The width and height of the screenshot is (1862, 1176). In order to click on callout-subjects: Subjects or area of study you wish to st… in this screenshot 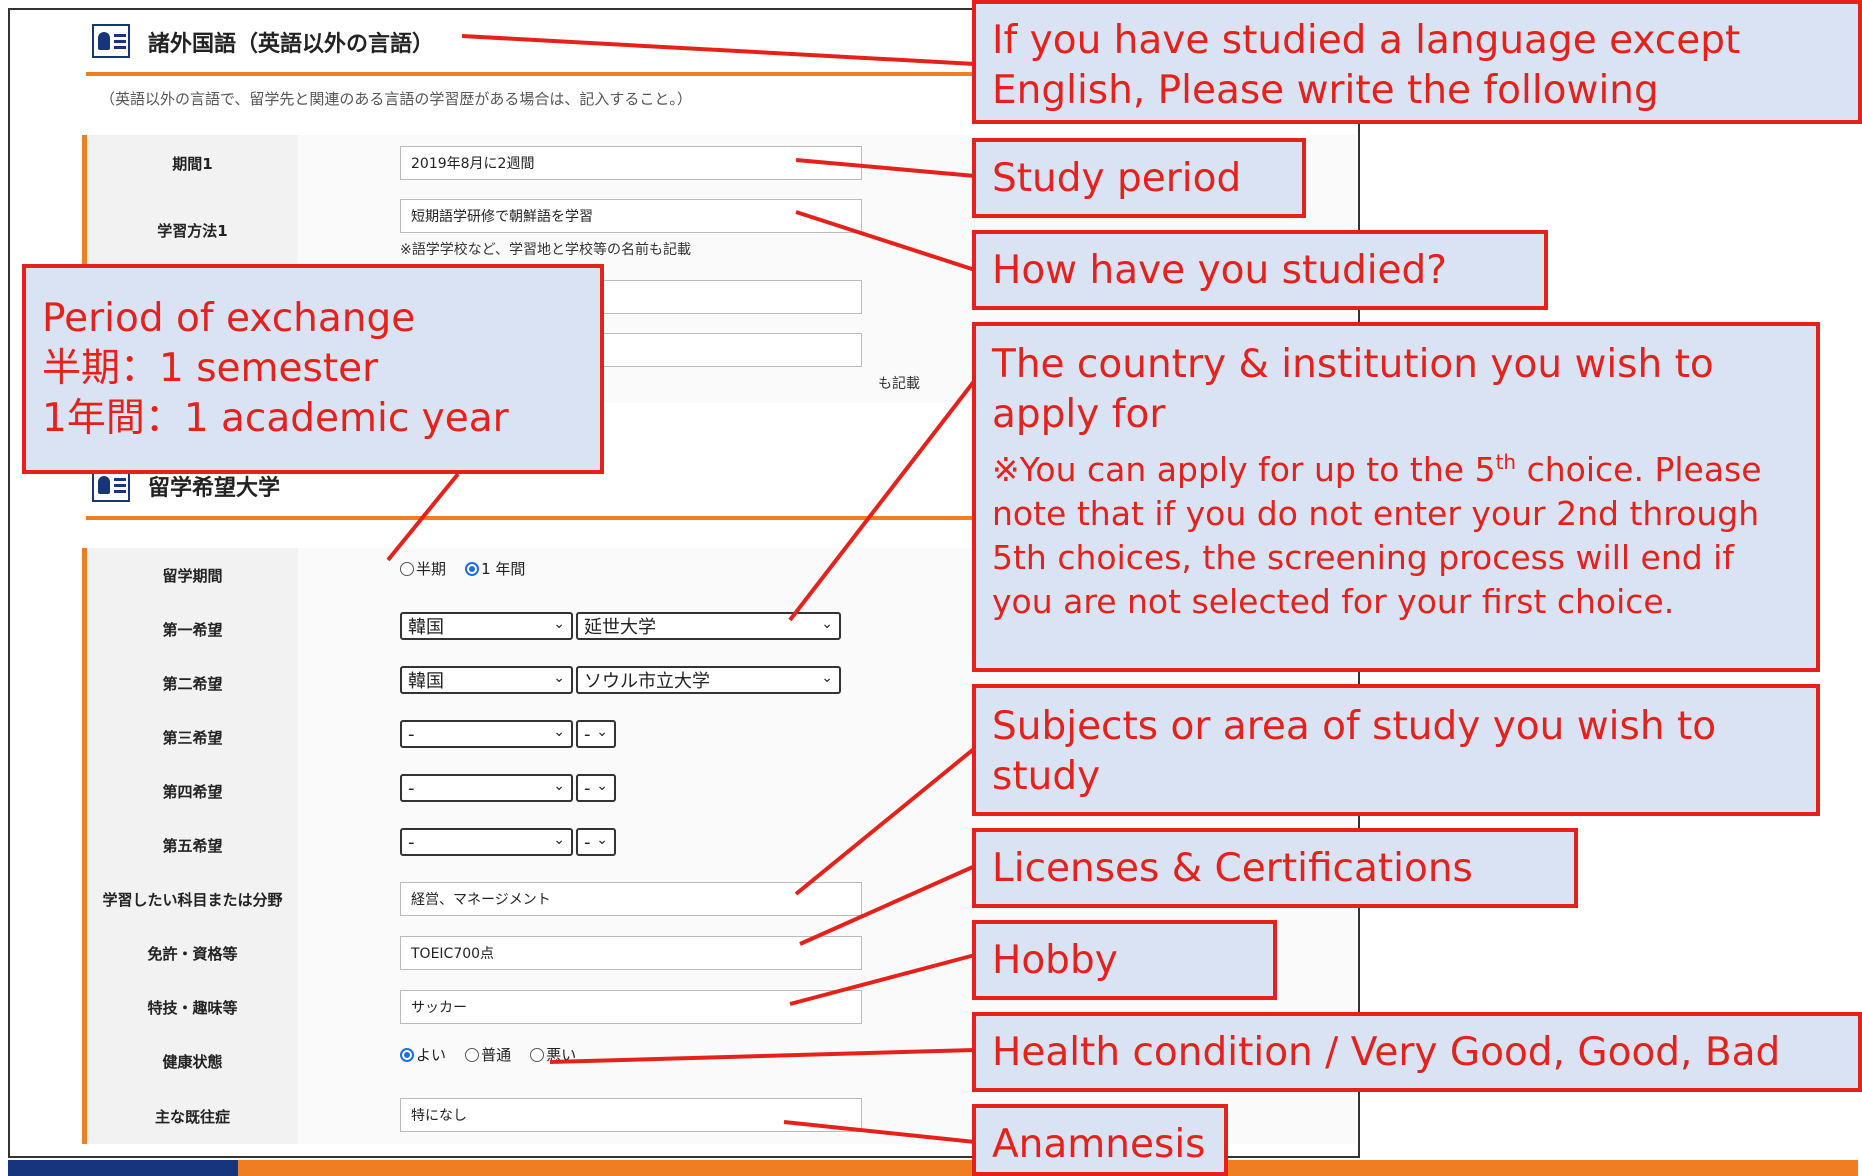, I will do `click(1396, 750)`.